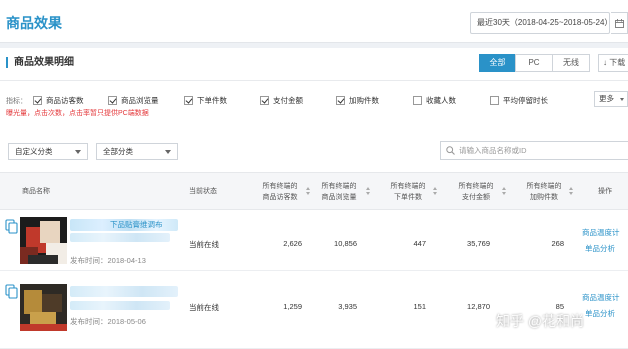 This screenshot has width=628, height=349. I want to click on indicator-orders-checkbox: 下单件数, so click(205, 100).